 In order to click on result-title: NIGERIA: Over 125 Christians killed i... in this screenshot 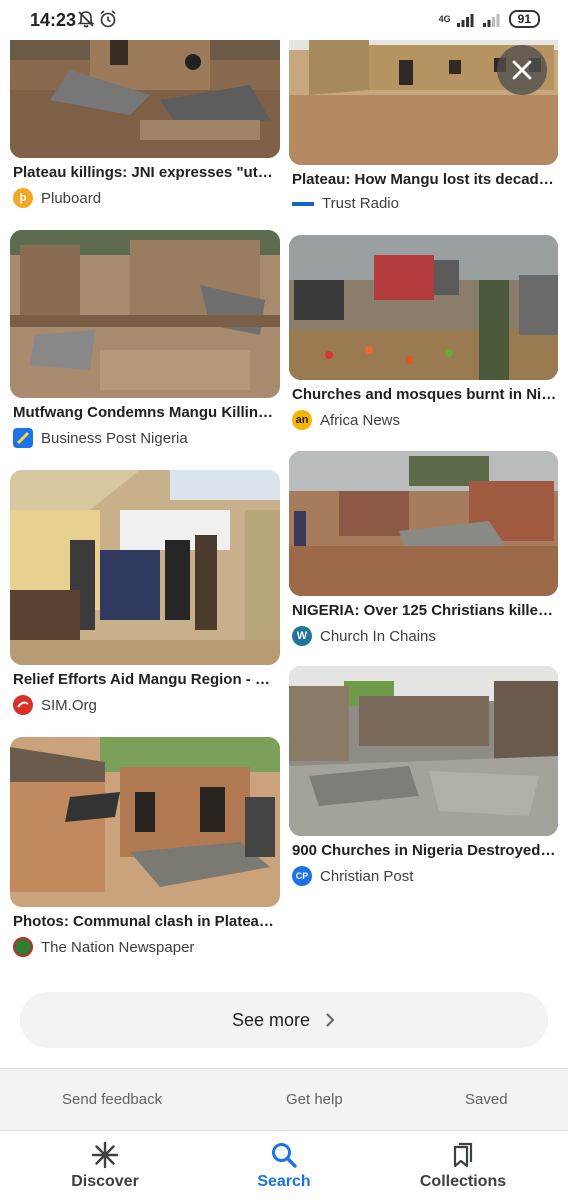, I will do `click(424, 610)`.